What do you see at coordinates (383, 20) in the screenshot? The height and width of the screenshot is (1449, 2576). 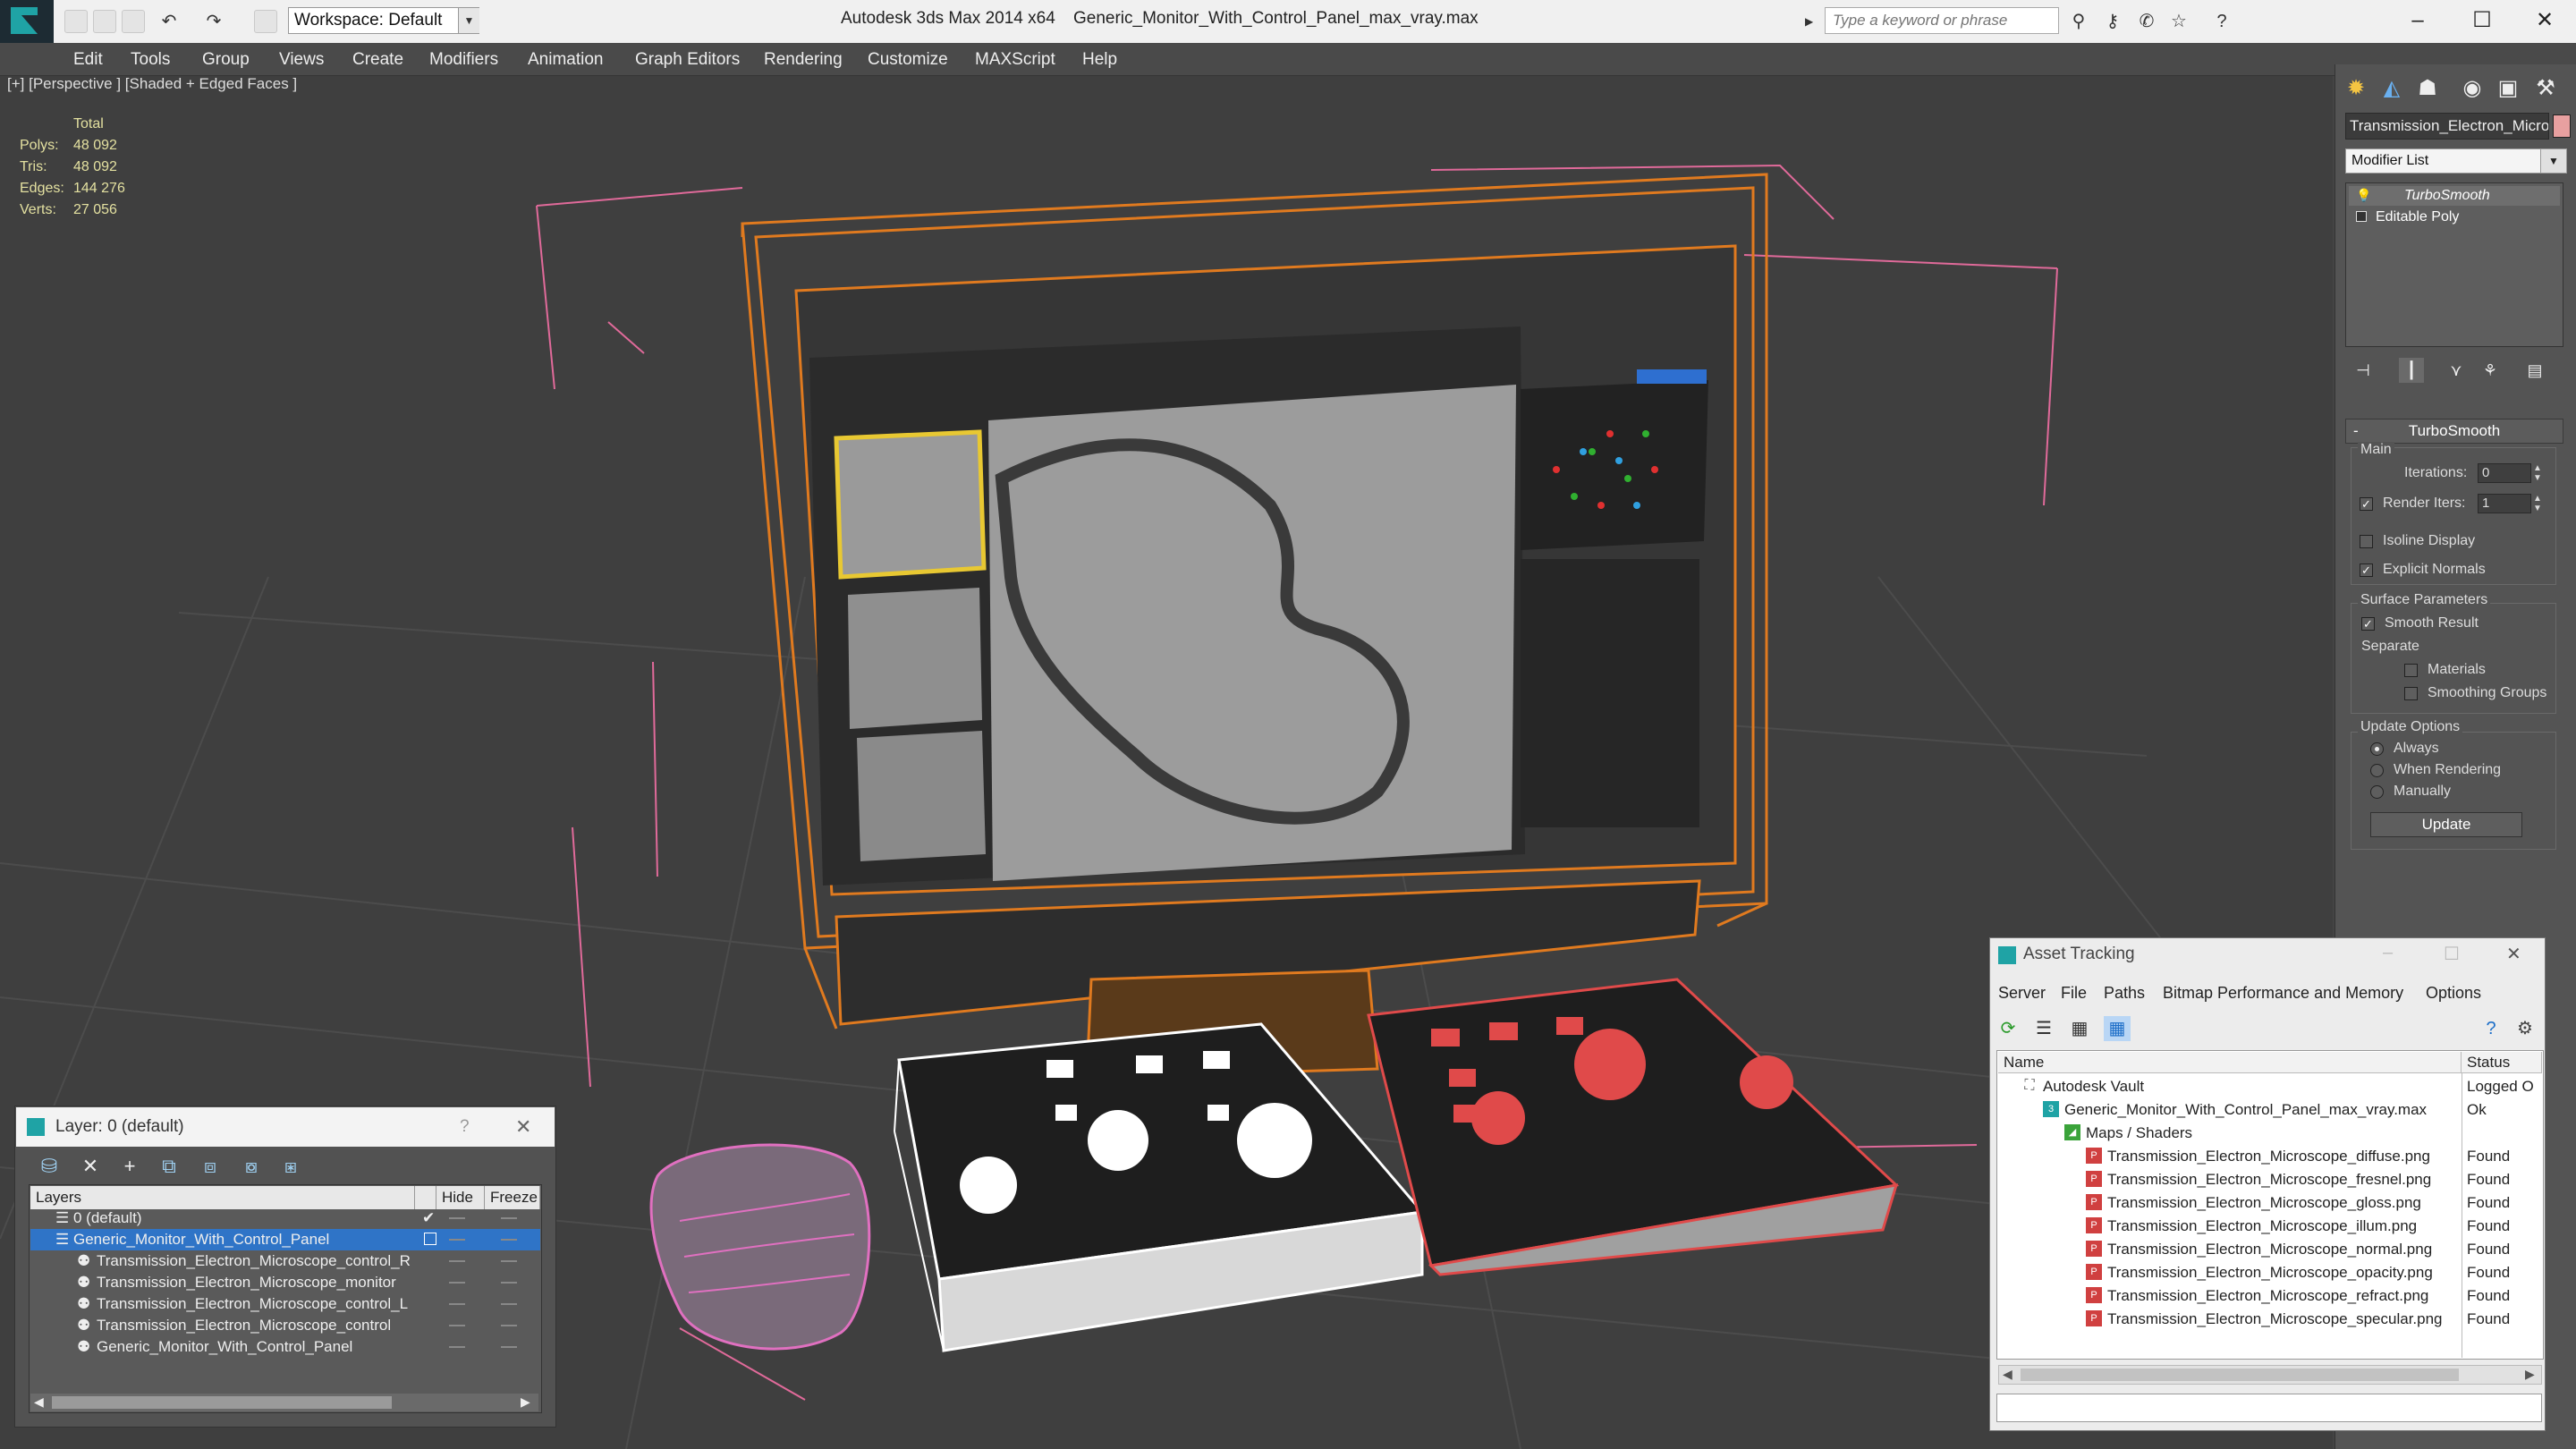 I see `workspace-select: Workspace: Default` at bounding box center [383, 20].